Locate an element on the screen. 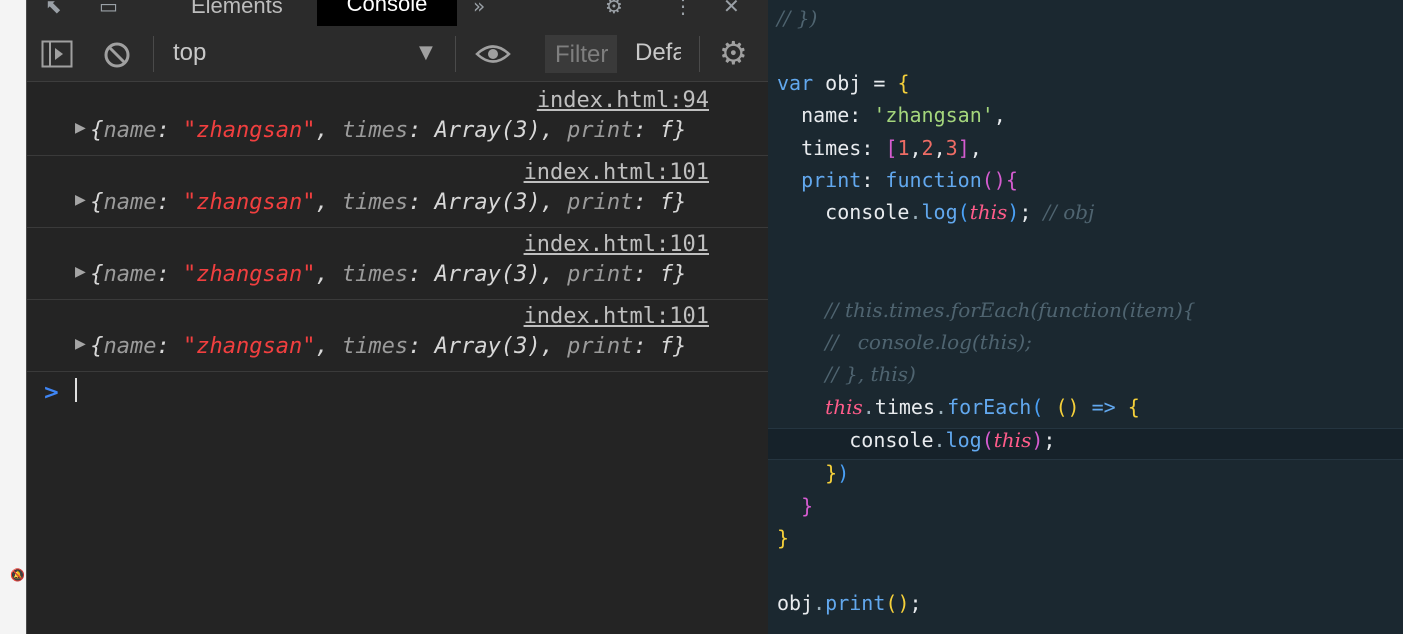  code-line: console.log(this); is located at coordinates (952, 440).